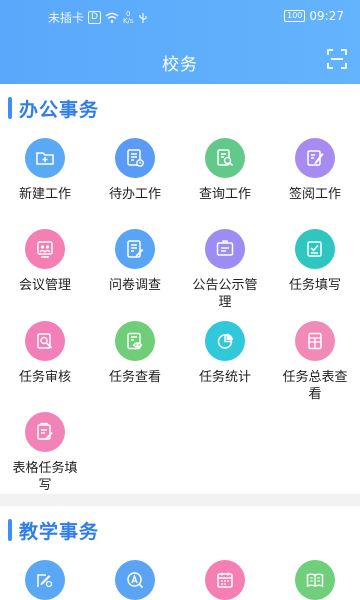  Describe the element at coordinates (225, 158) in the screenshot. I see `search-doc-icon` at that location.